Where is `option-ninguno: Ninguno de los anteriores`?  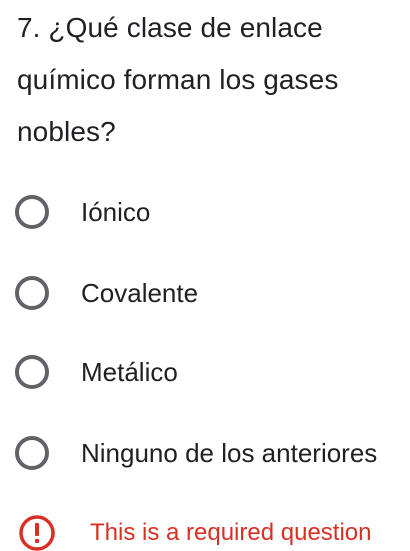
option-ninguno: Ninguno de los anteriores is located at coordinates (212, 453).